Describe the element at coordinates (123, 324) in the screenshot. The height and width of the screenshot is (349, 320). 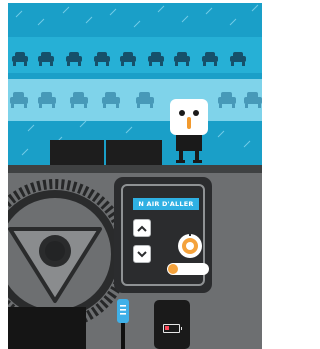
I see `usb-plug-icon` at that location.